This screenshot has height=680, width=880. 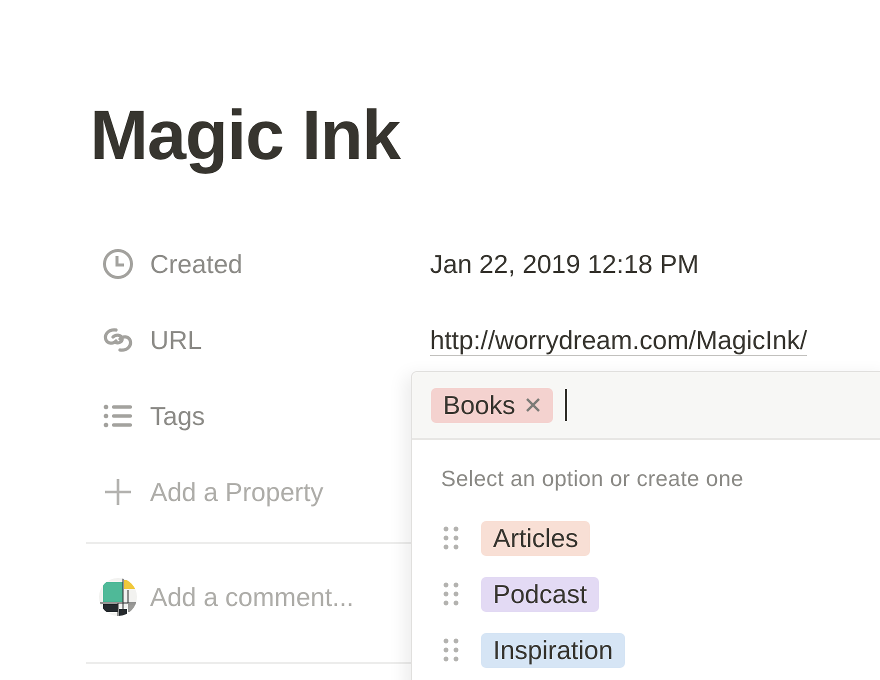 What do you see at coordinates (118, 492) in the screenshot?
I see `plus-icon` at bounding box center [118, 492].